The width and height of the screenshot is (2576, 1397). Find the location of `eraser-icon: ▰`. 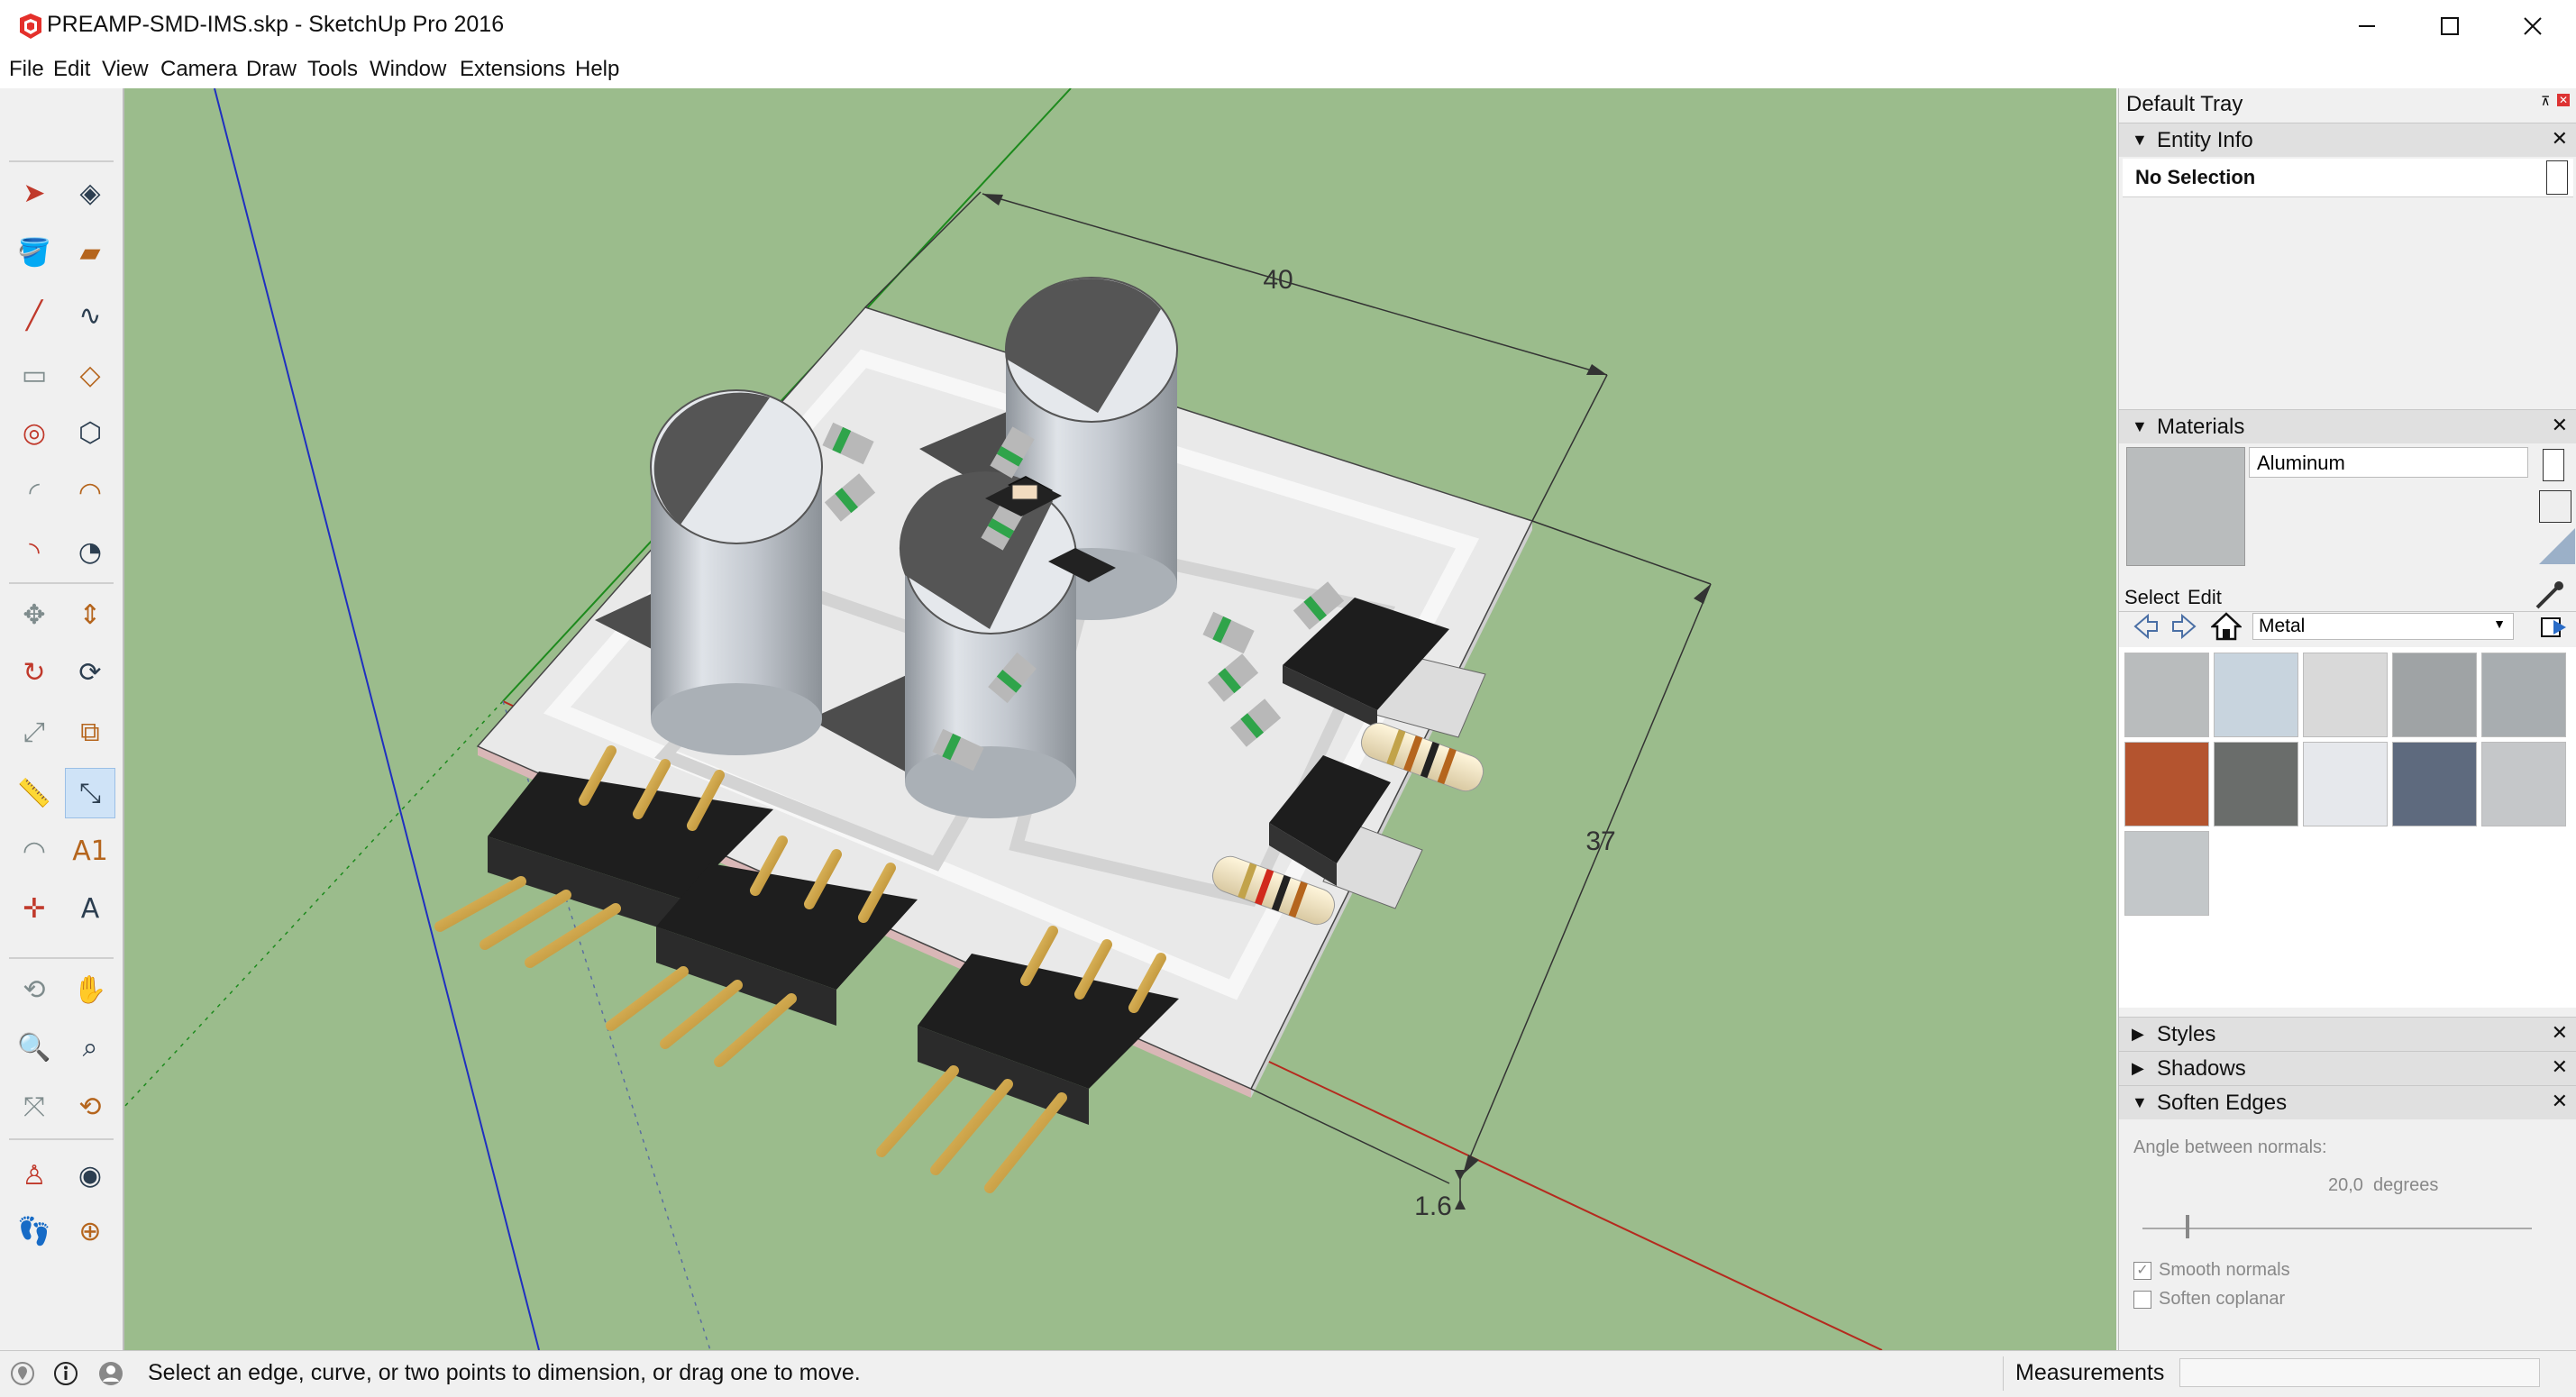

eraser-icon: ▰ is located at coordinates (90, 252).